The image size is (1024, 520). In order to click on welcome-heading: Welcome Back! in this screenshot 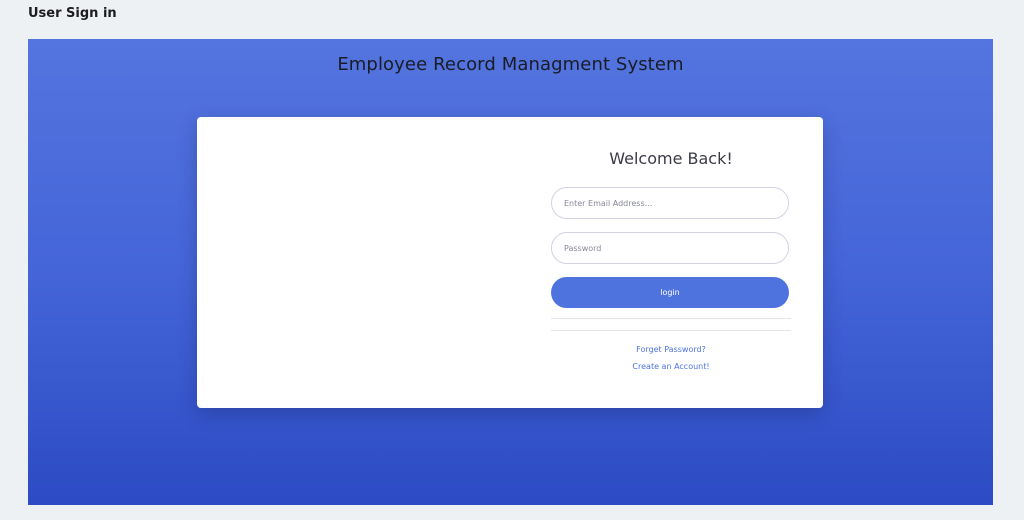, I will do `click(671, 158)`.